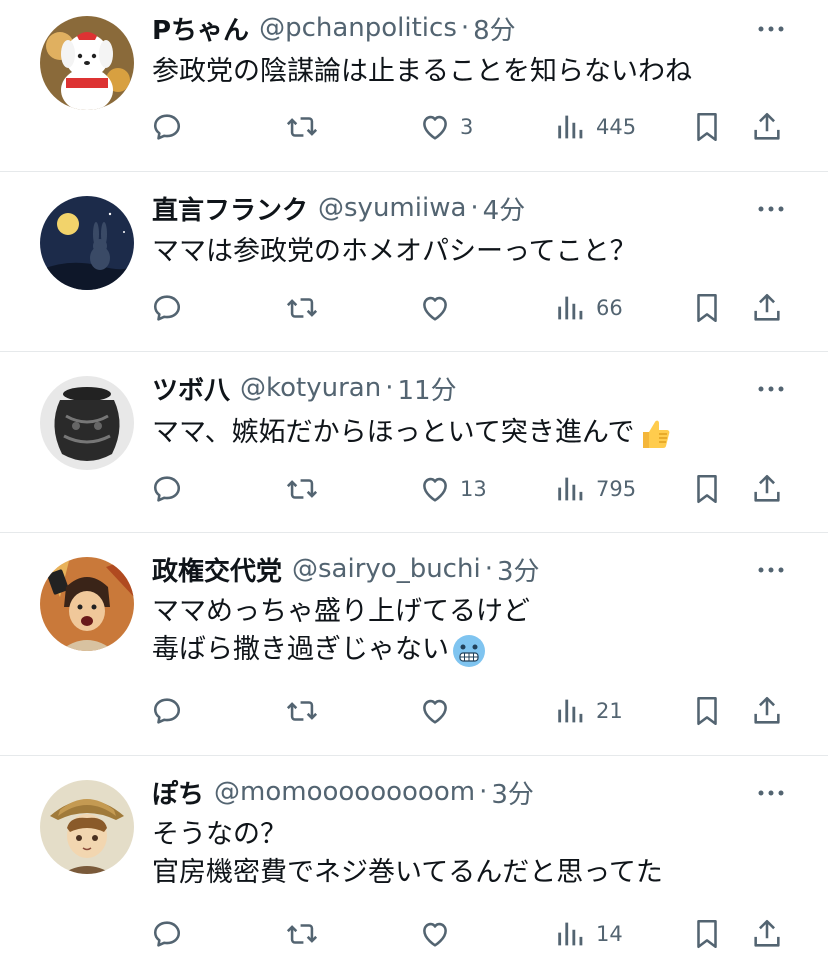 This screenshot has height=974, width=828. I want to click on pot-avatar, so click(87, 423).